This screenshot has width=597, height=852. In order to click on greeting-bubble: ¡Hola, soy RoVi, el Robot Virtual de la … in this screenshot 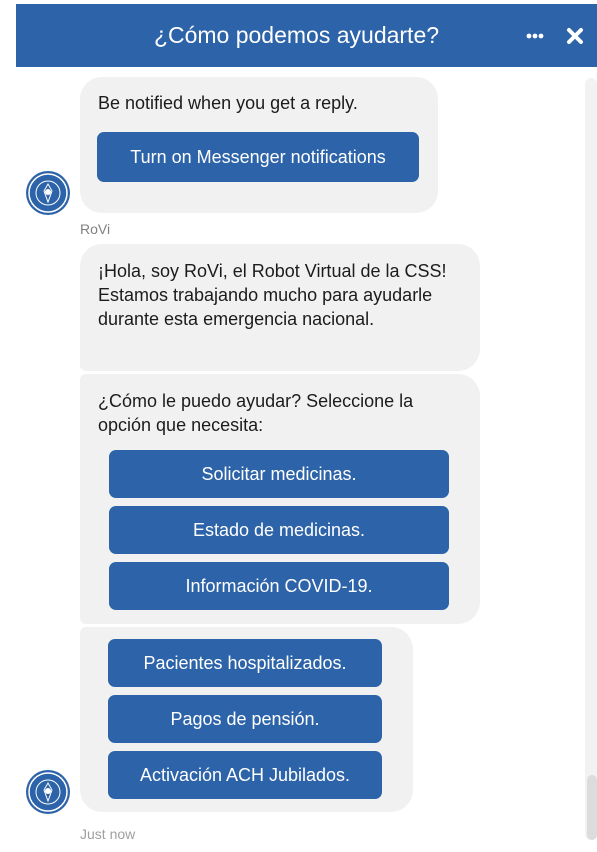, I will do `click(280, 307)`.